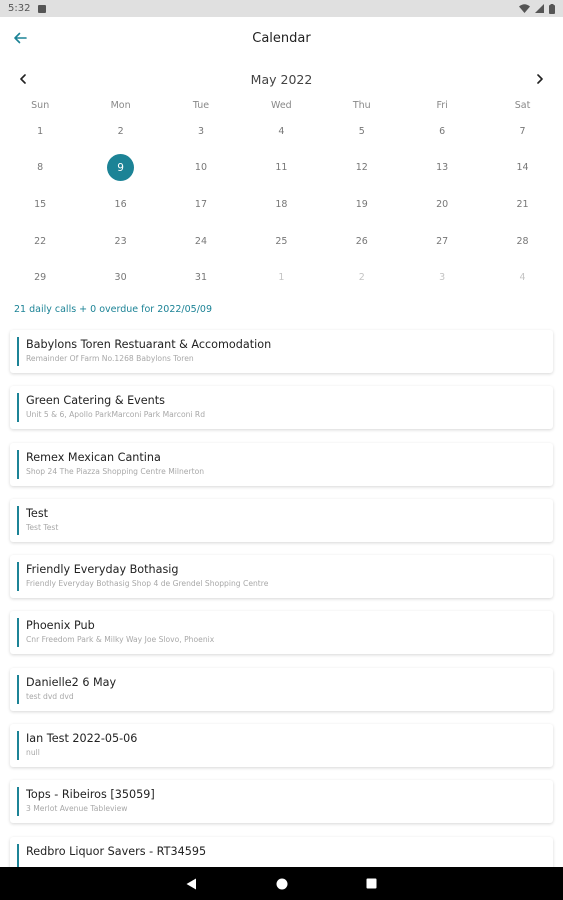 The height and width of the screenshot is (900, 563). What do you see at coordinates (42, 8) in the screenshot?
I see `notification-icon` at bounding box center [42, 8].